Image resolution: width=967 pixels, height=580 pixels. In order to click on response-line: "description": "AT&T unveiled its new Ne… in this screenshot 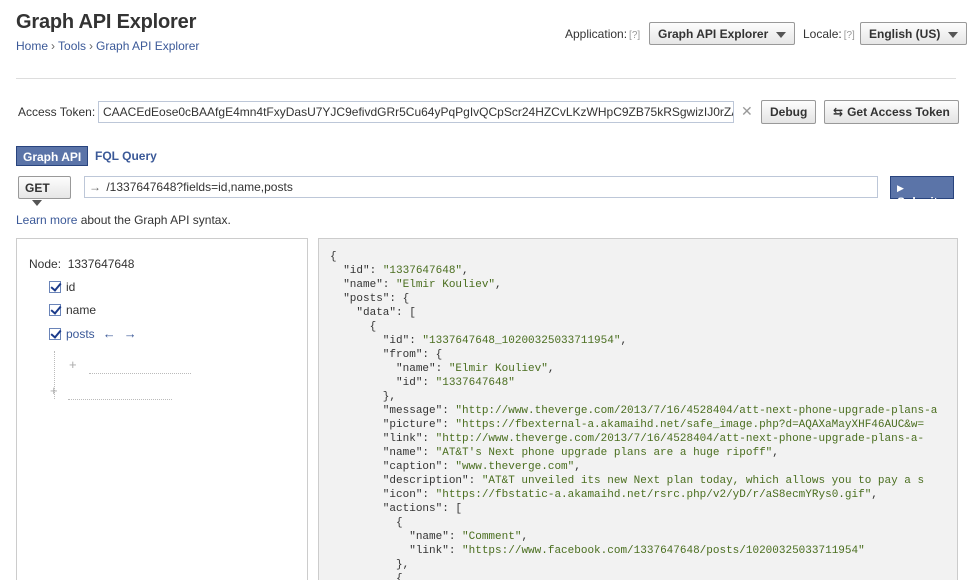, I will do `click(633, 481)`.